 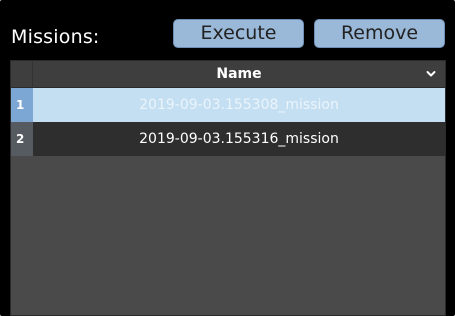 I want to click on table-corner-header, so click(x=22, y=74).